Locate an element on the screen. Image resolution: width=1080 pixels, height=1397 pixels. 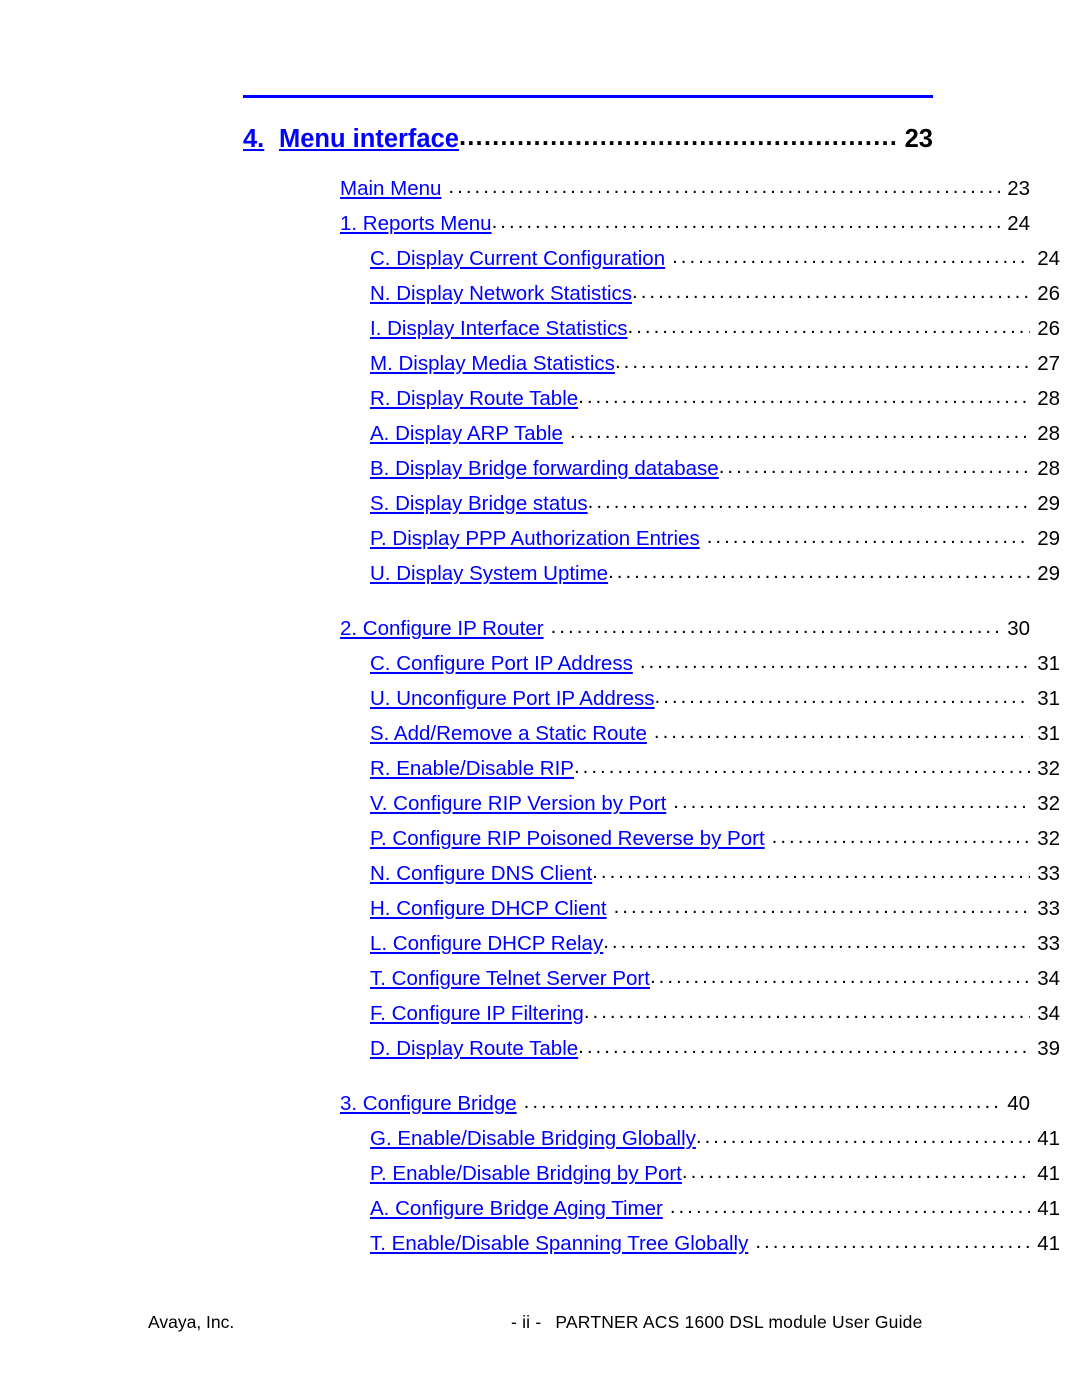
toc-entry-page: 24 is located at coordinates (1018, 223).